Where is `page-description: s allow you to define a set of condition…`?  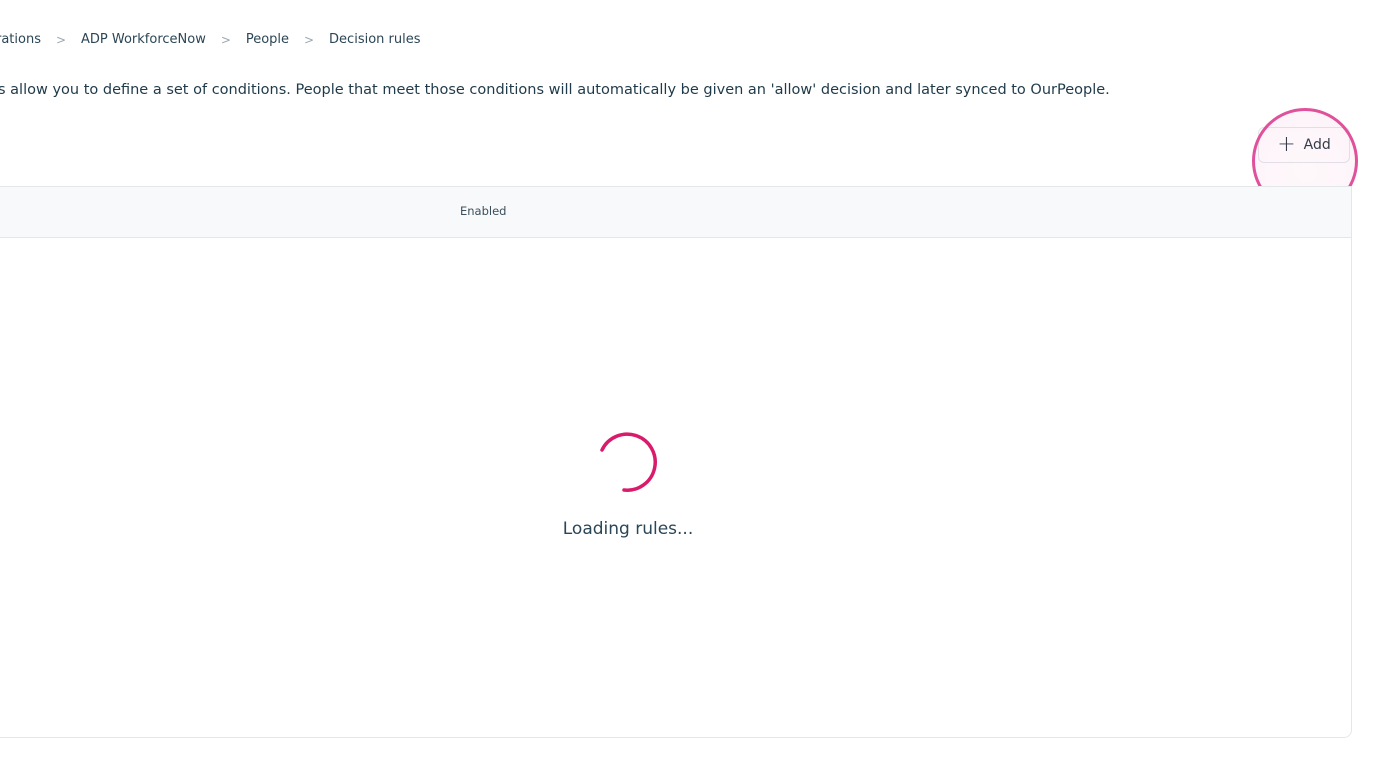
page-description: s allow you to define a set of condition… is located at coordinates (555, 90).